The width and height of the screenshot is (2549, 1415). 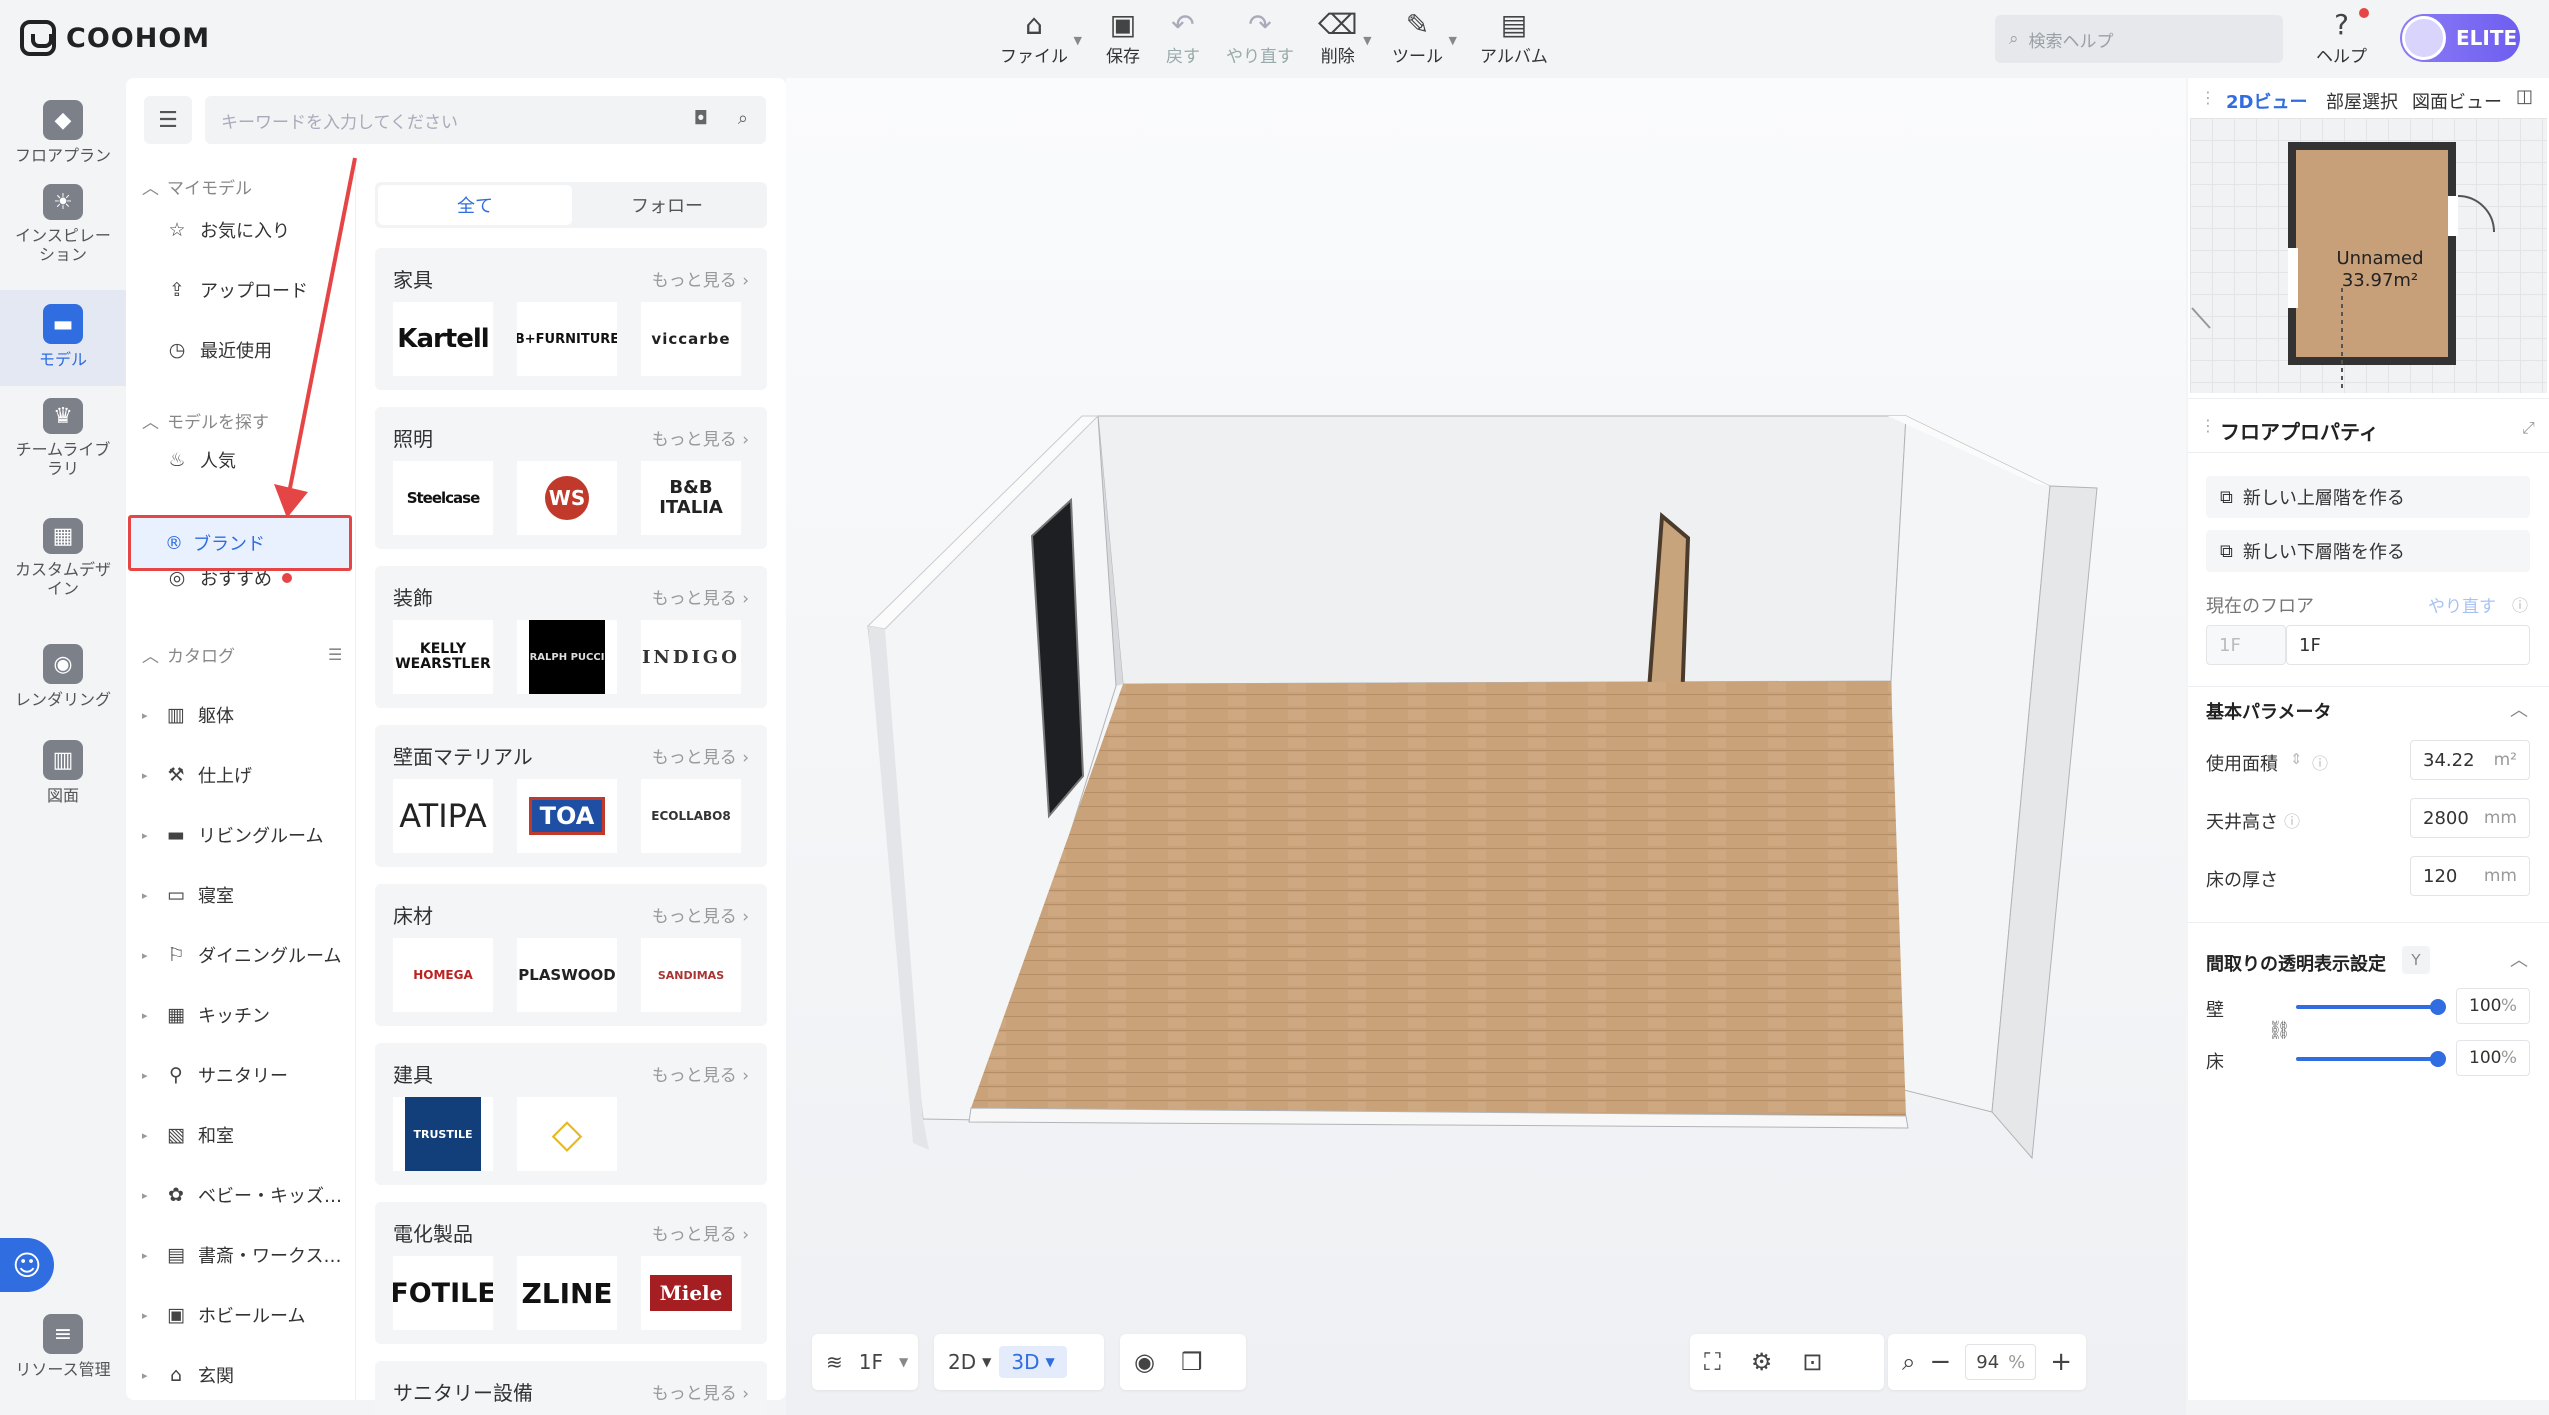 I want to click on zoom-out-button: −, so click(x=1940, y=1362).